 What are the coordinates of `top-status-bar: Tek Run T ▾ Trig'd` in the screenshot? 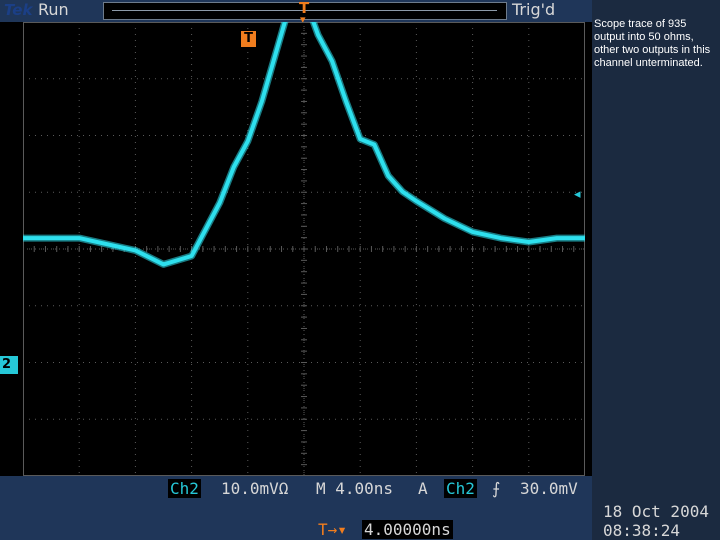 It's located at (296, 13).